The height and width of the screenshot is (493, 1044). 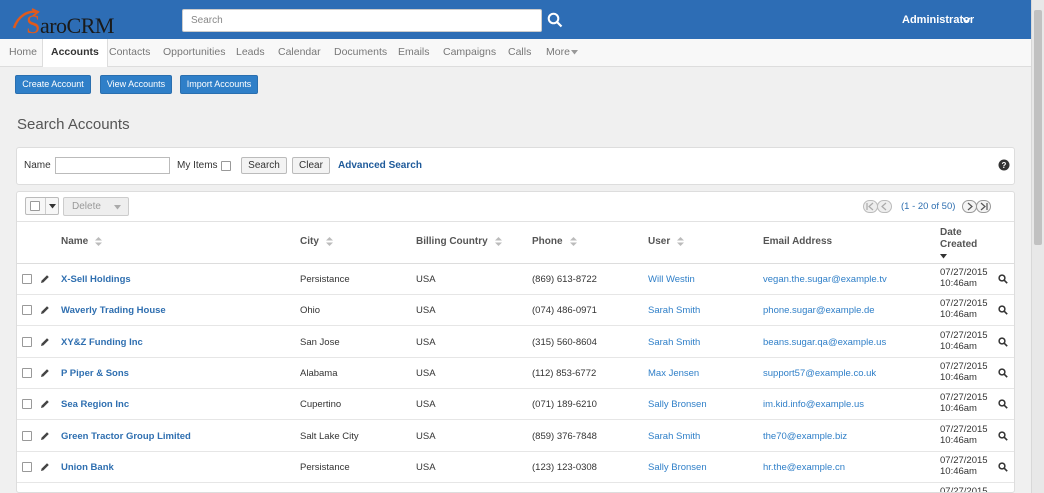 I want to click on col-date-created: Date Created, so click(x=958, y=245).